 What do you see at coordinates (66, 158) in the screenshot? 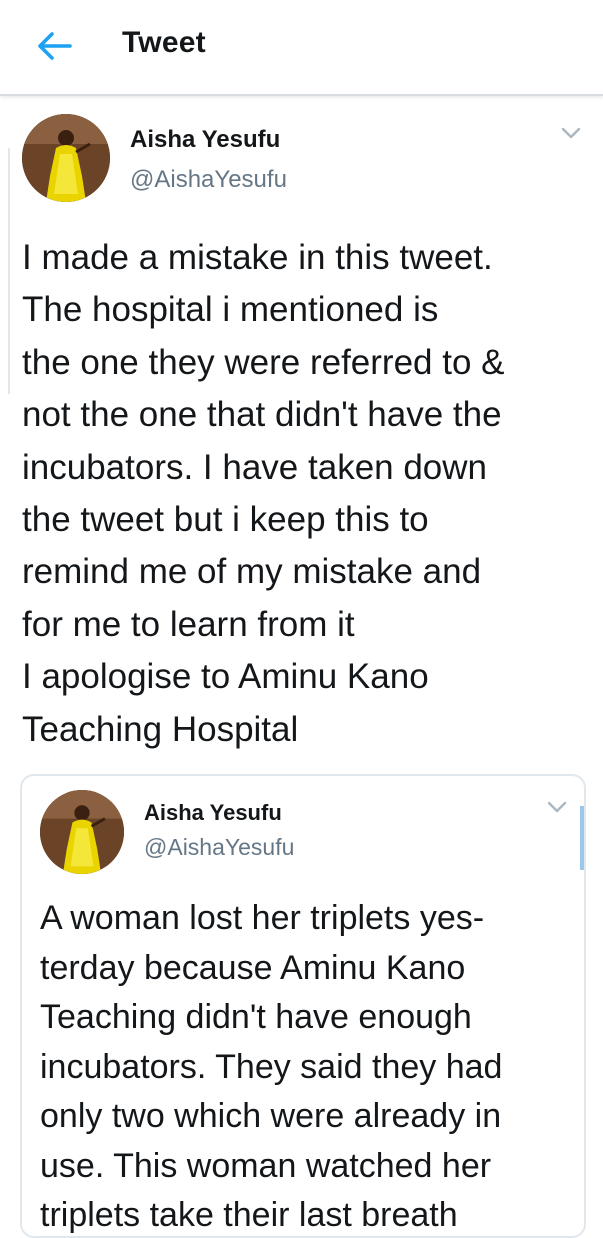
I see `avatar` at bounding box center [66, 158].